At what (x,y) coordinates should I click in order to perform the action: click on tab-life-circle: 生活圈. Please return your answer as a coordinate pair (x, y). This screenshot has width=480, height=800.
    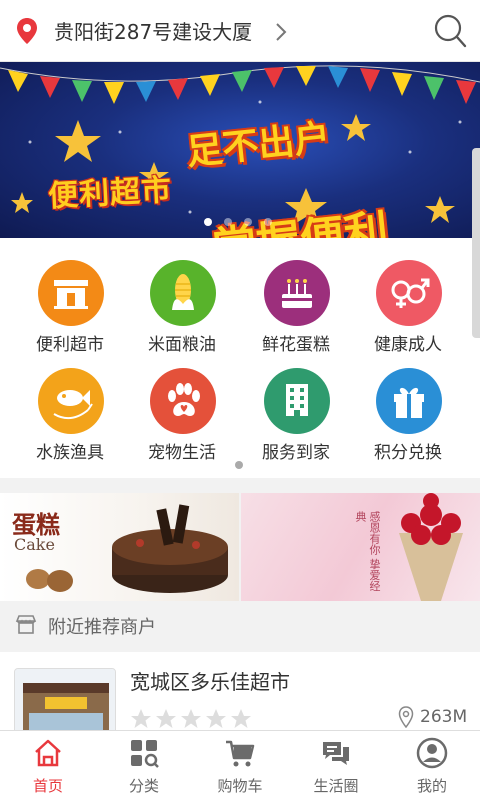
    Looking at the image, I should click on (336, 765).